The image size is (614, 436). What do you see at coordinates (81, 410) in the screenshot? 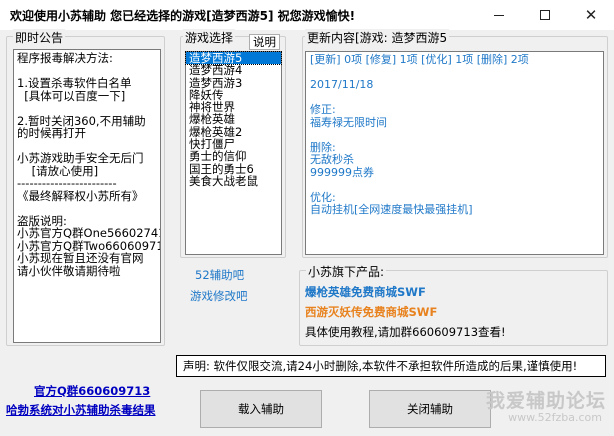
I see `antivirus-result-link: 哈勃系统对小苏辅助杀毒结果` at bounding box center [81, 410].